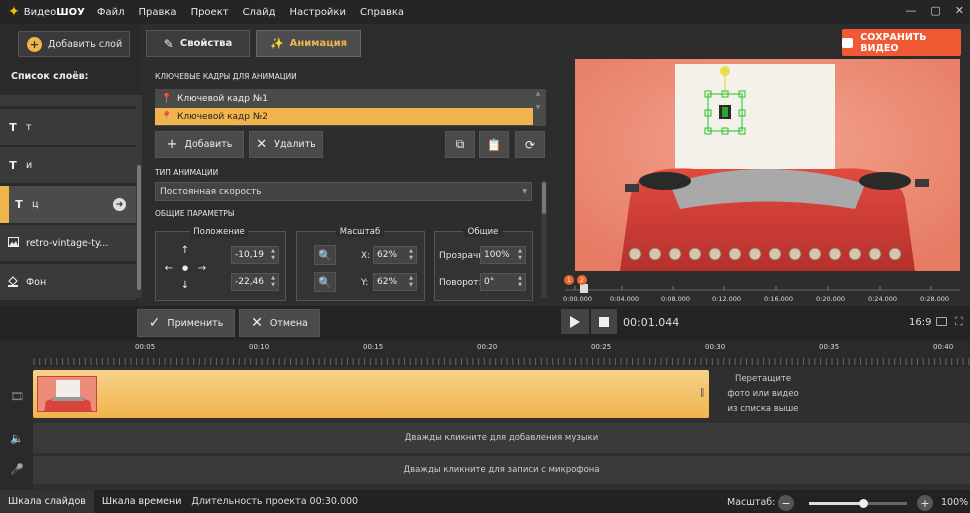  I want to click on track-icons: 🎞 🔈 🎤, so click(16, 428).